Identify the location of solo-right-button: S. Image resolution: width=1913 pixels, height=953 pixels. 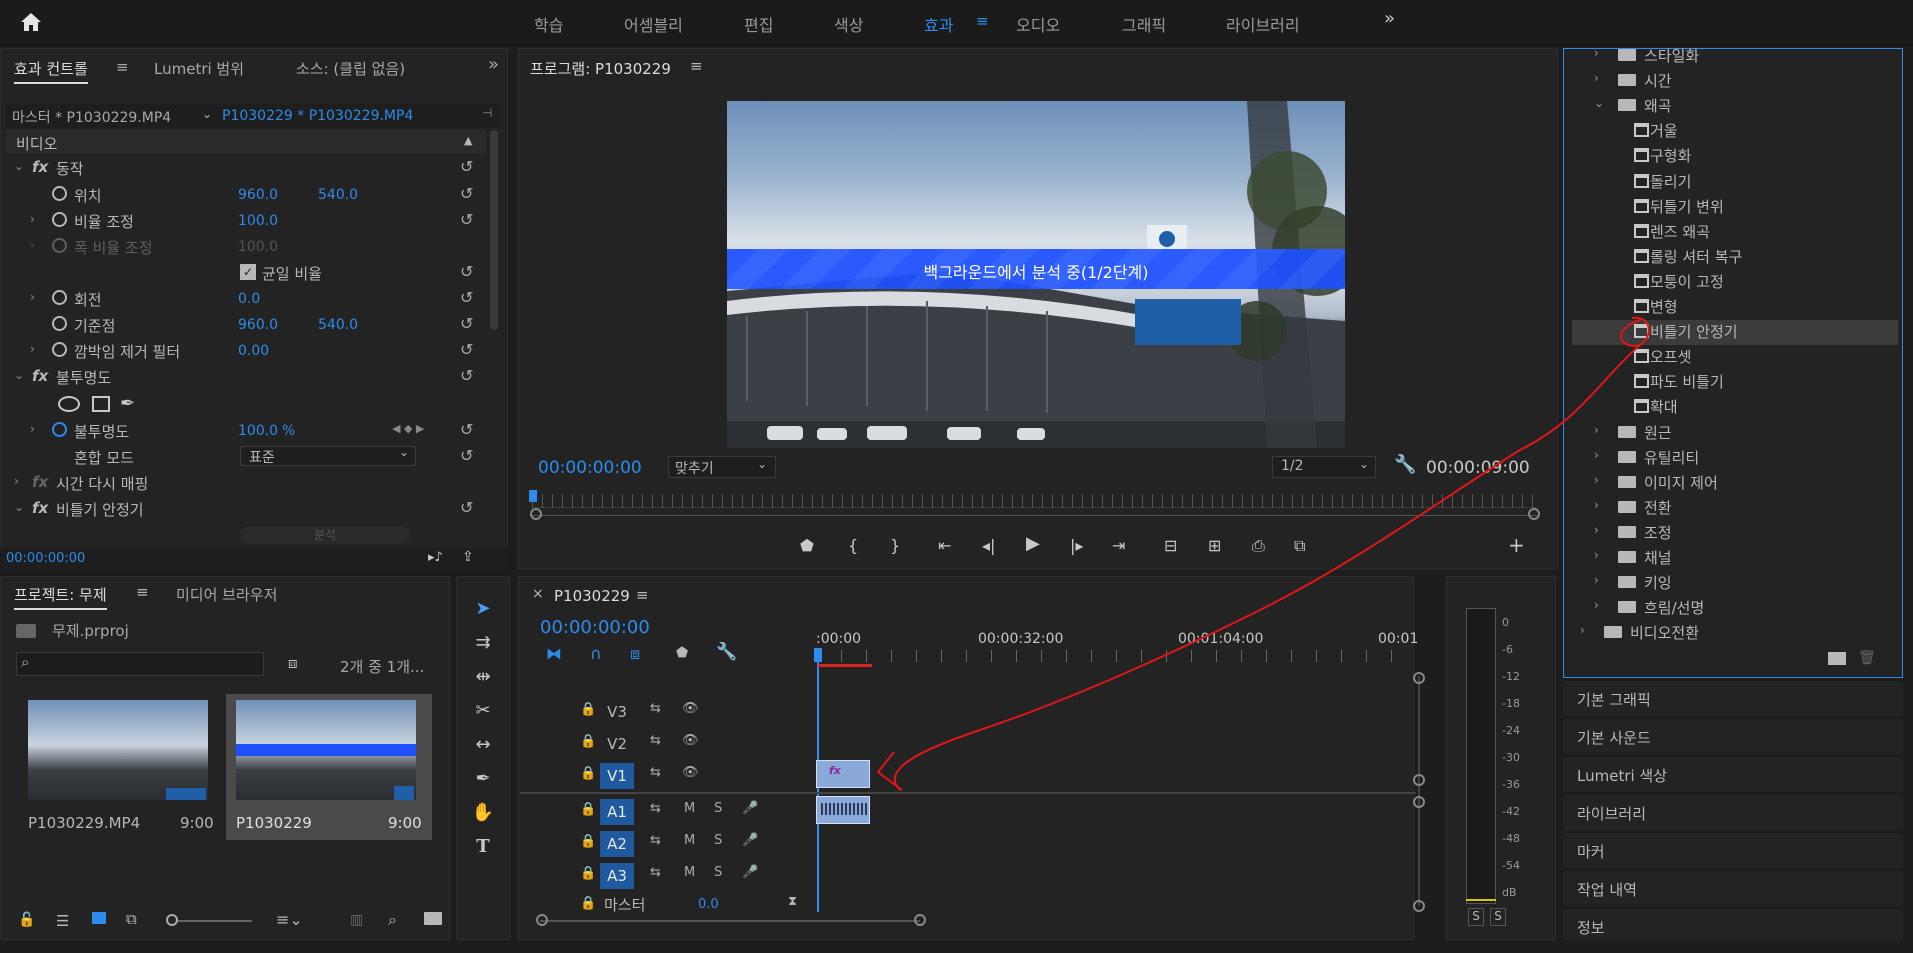
(1498, 917).